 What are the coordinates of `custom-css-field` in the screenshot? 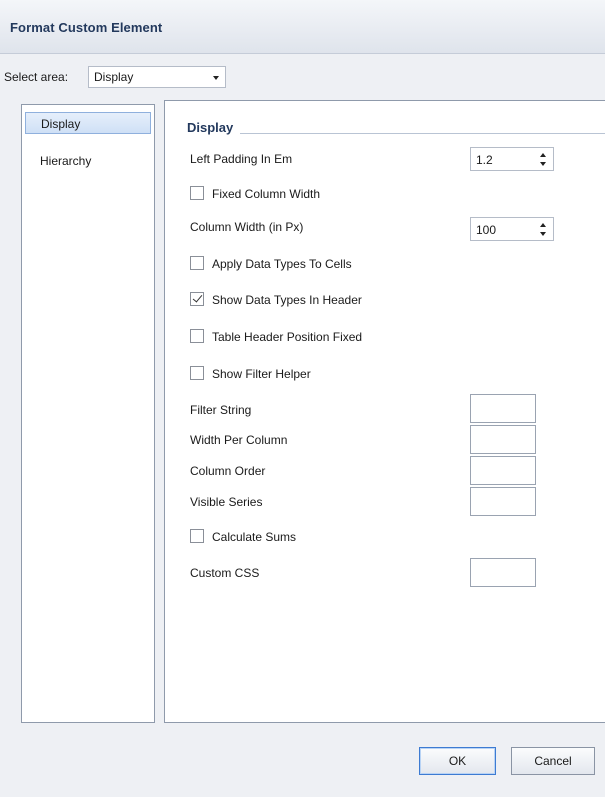 It's located at (503, 572).